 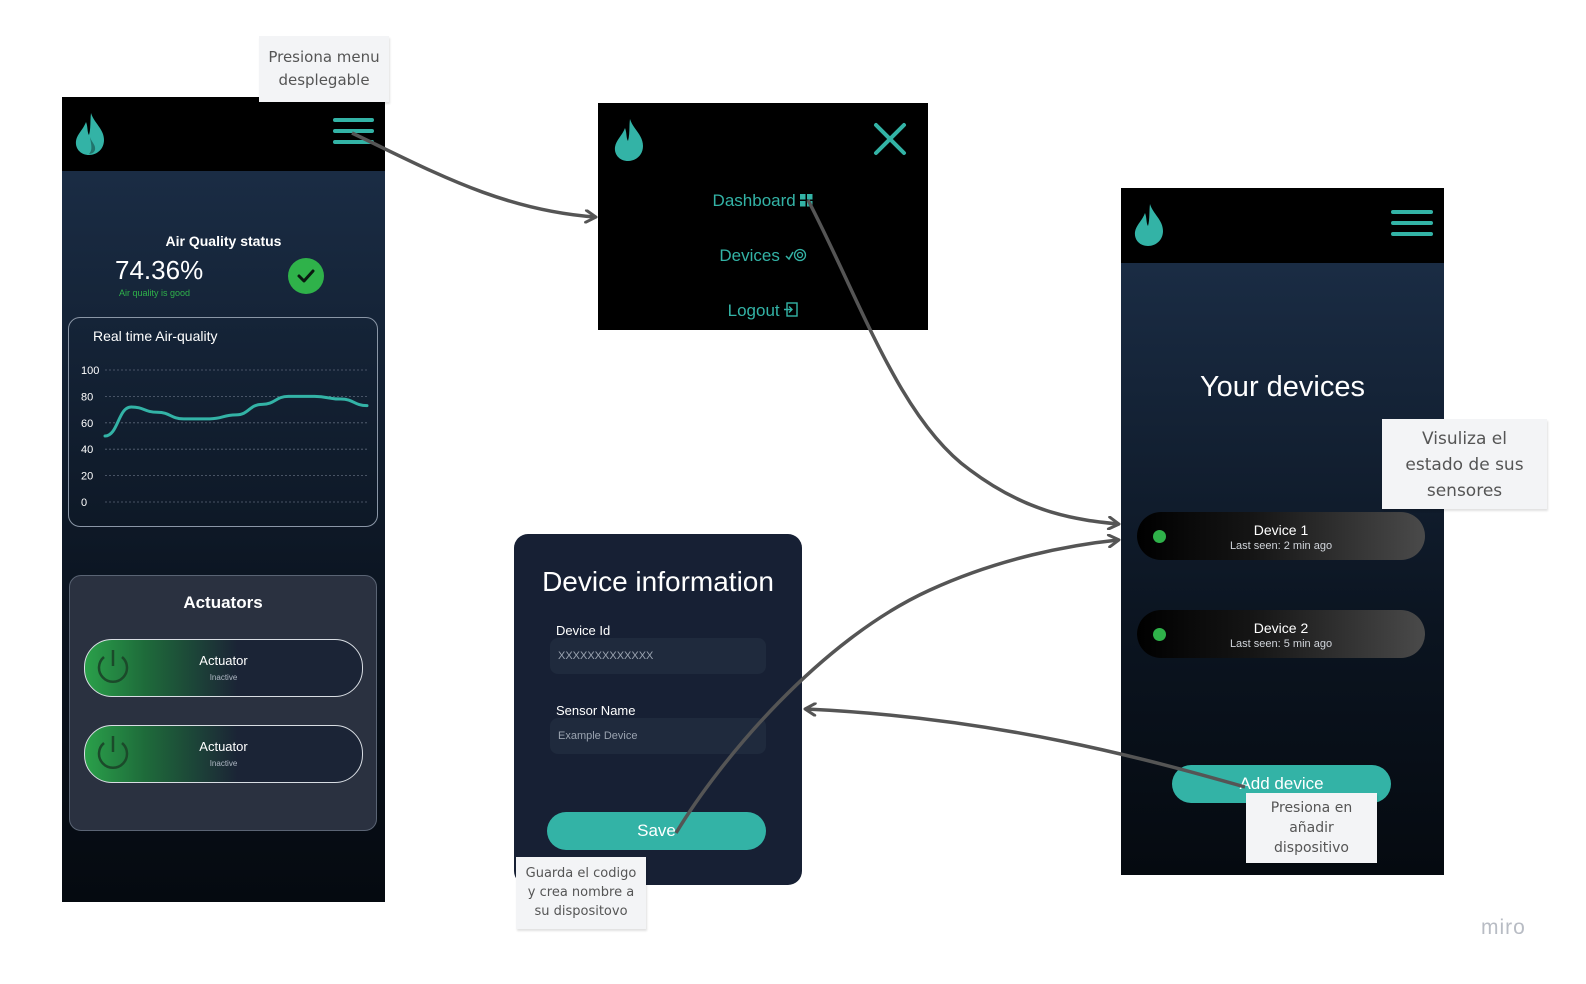 I want to click on sensor-icon, so click(x=795, y=255).